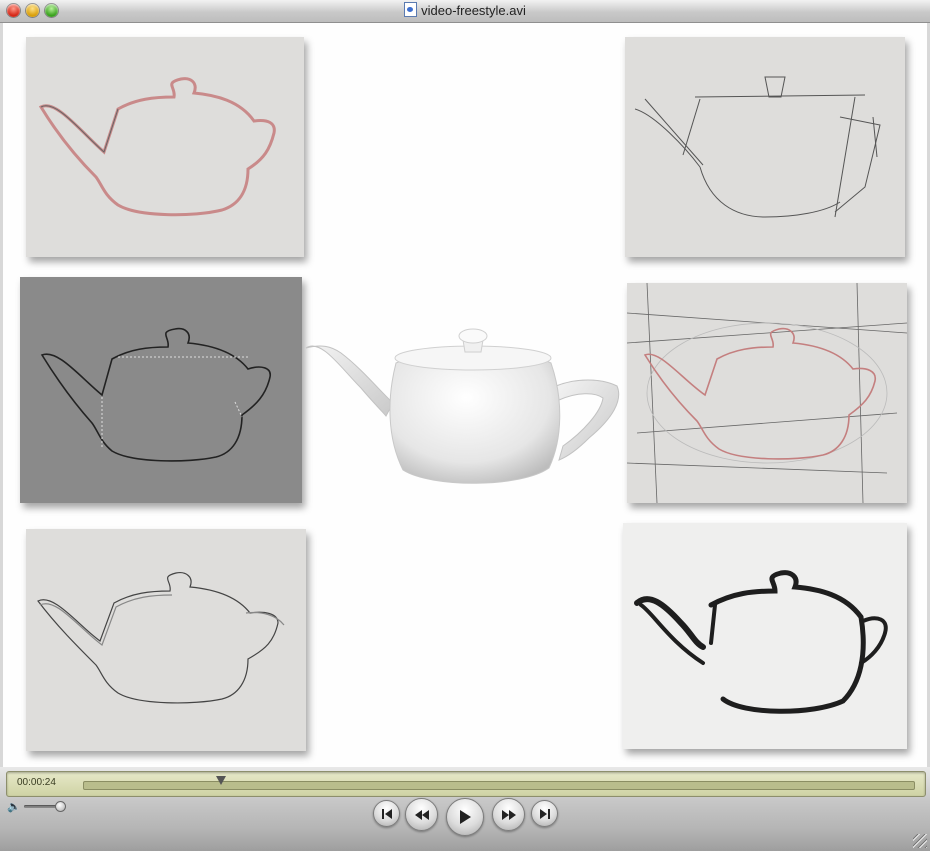 The image size is (930, 851). I want to click on playback-controller: 00:00:24 🔈, so click(465, 809).